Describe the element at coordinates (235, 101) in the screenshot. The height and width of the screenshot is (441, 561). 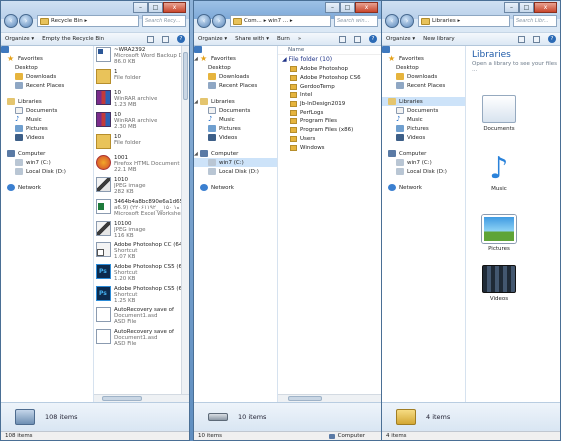
I see `nav-libraries: ◢ Libraries` at that location.